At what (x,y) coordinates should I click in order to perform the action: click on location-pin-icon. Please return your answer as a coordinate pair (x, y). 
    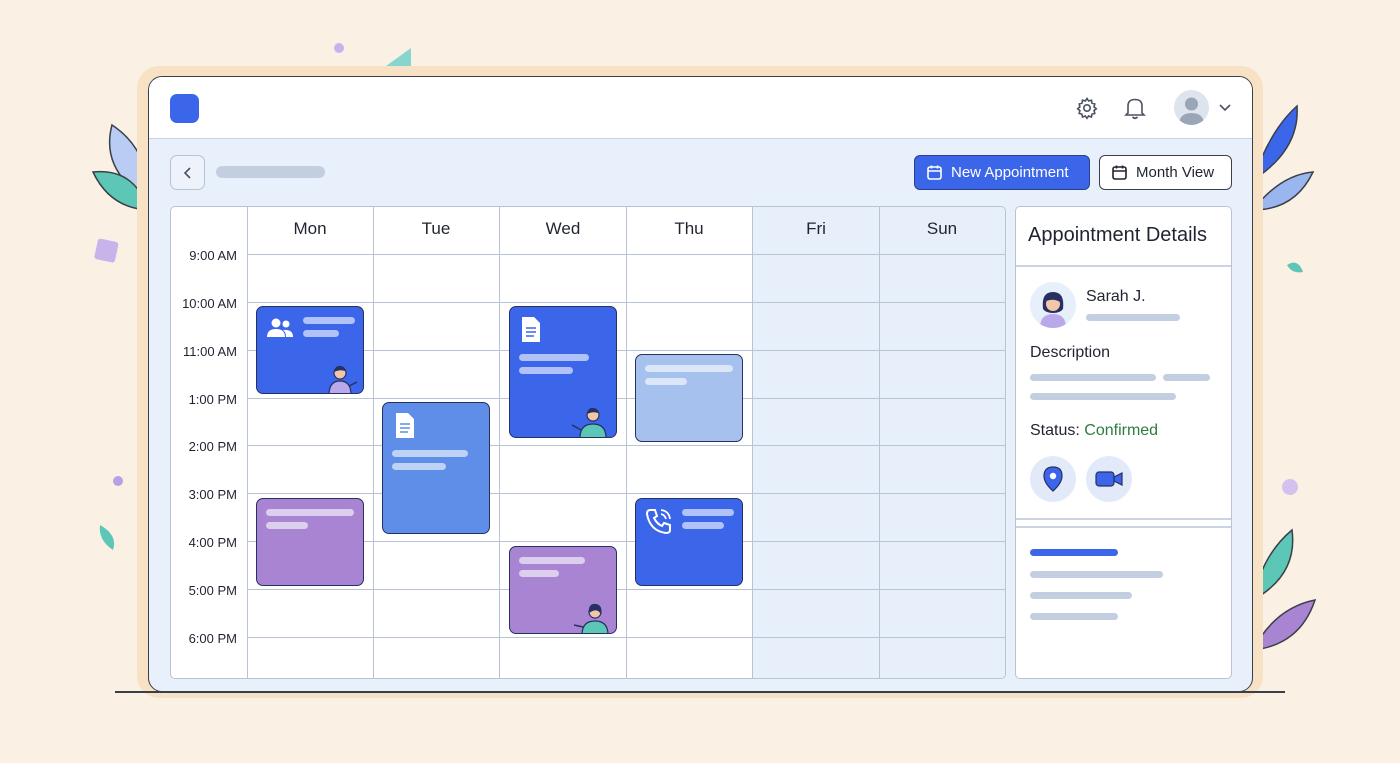
    Looking at the image, I should click on (1053, 479).